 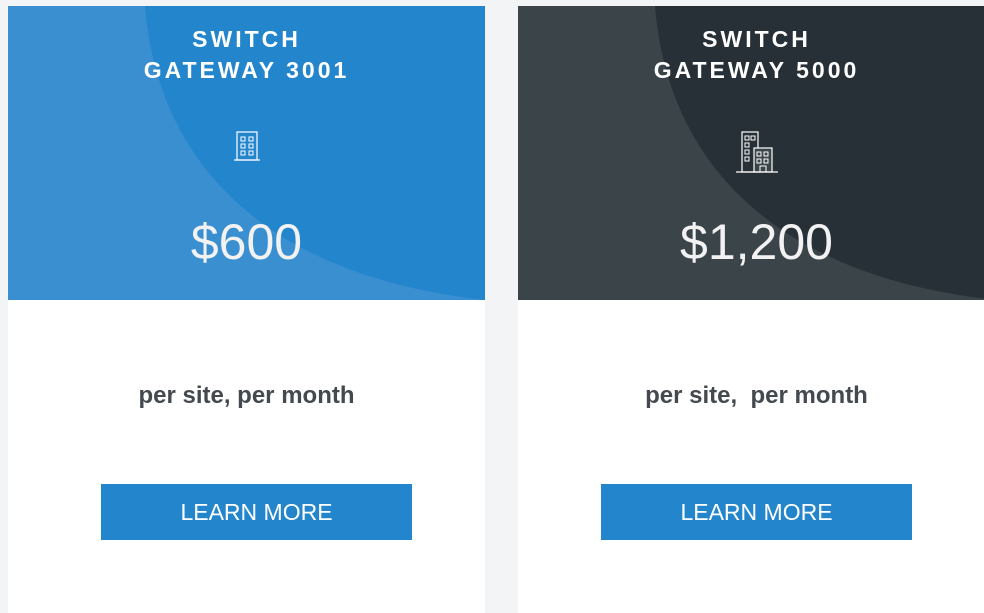 I want to click on plan-title-line2: GATEWAY 5000, so click(x=756, y=70).